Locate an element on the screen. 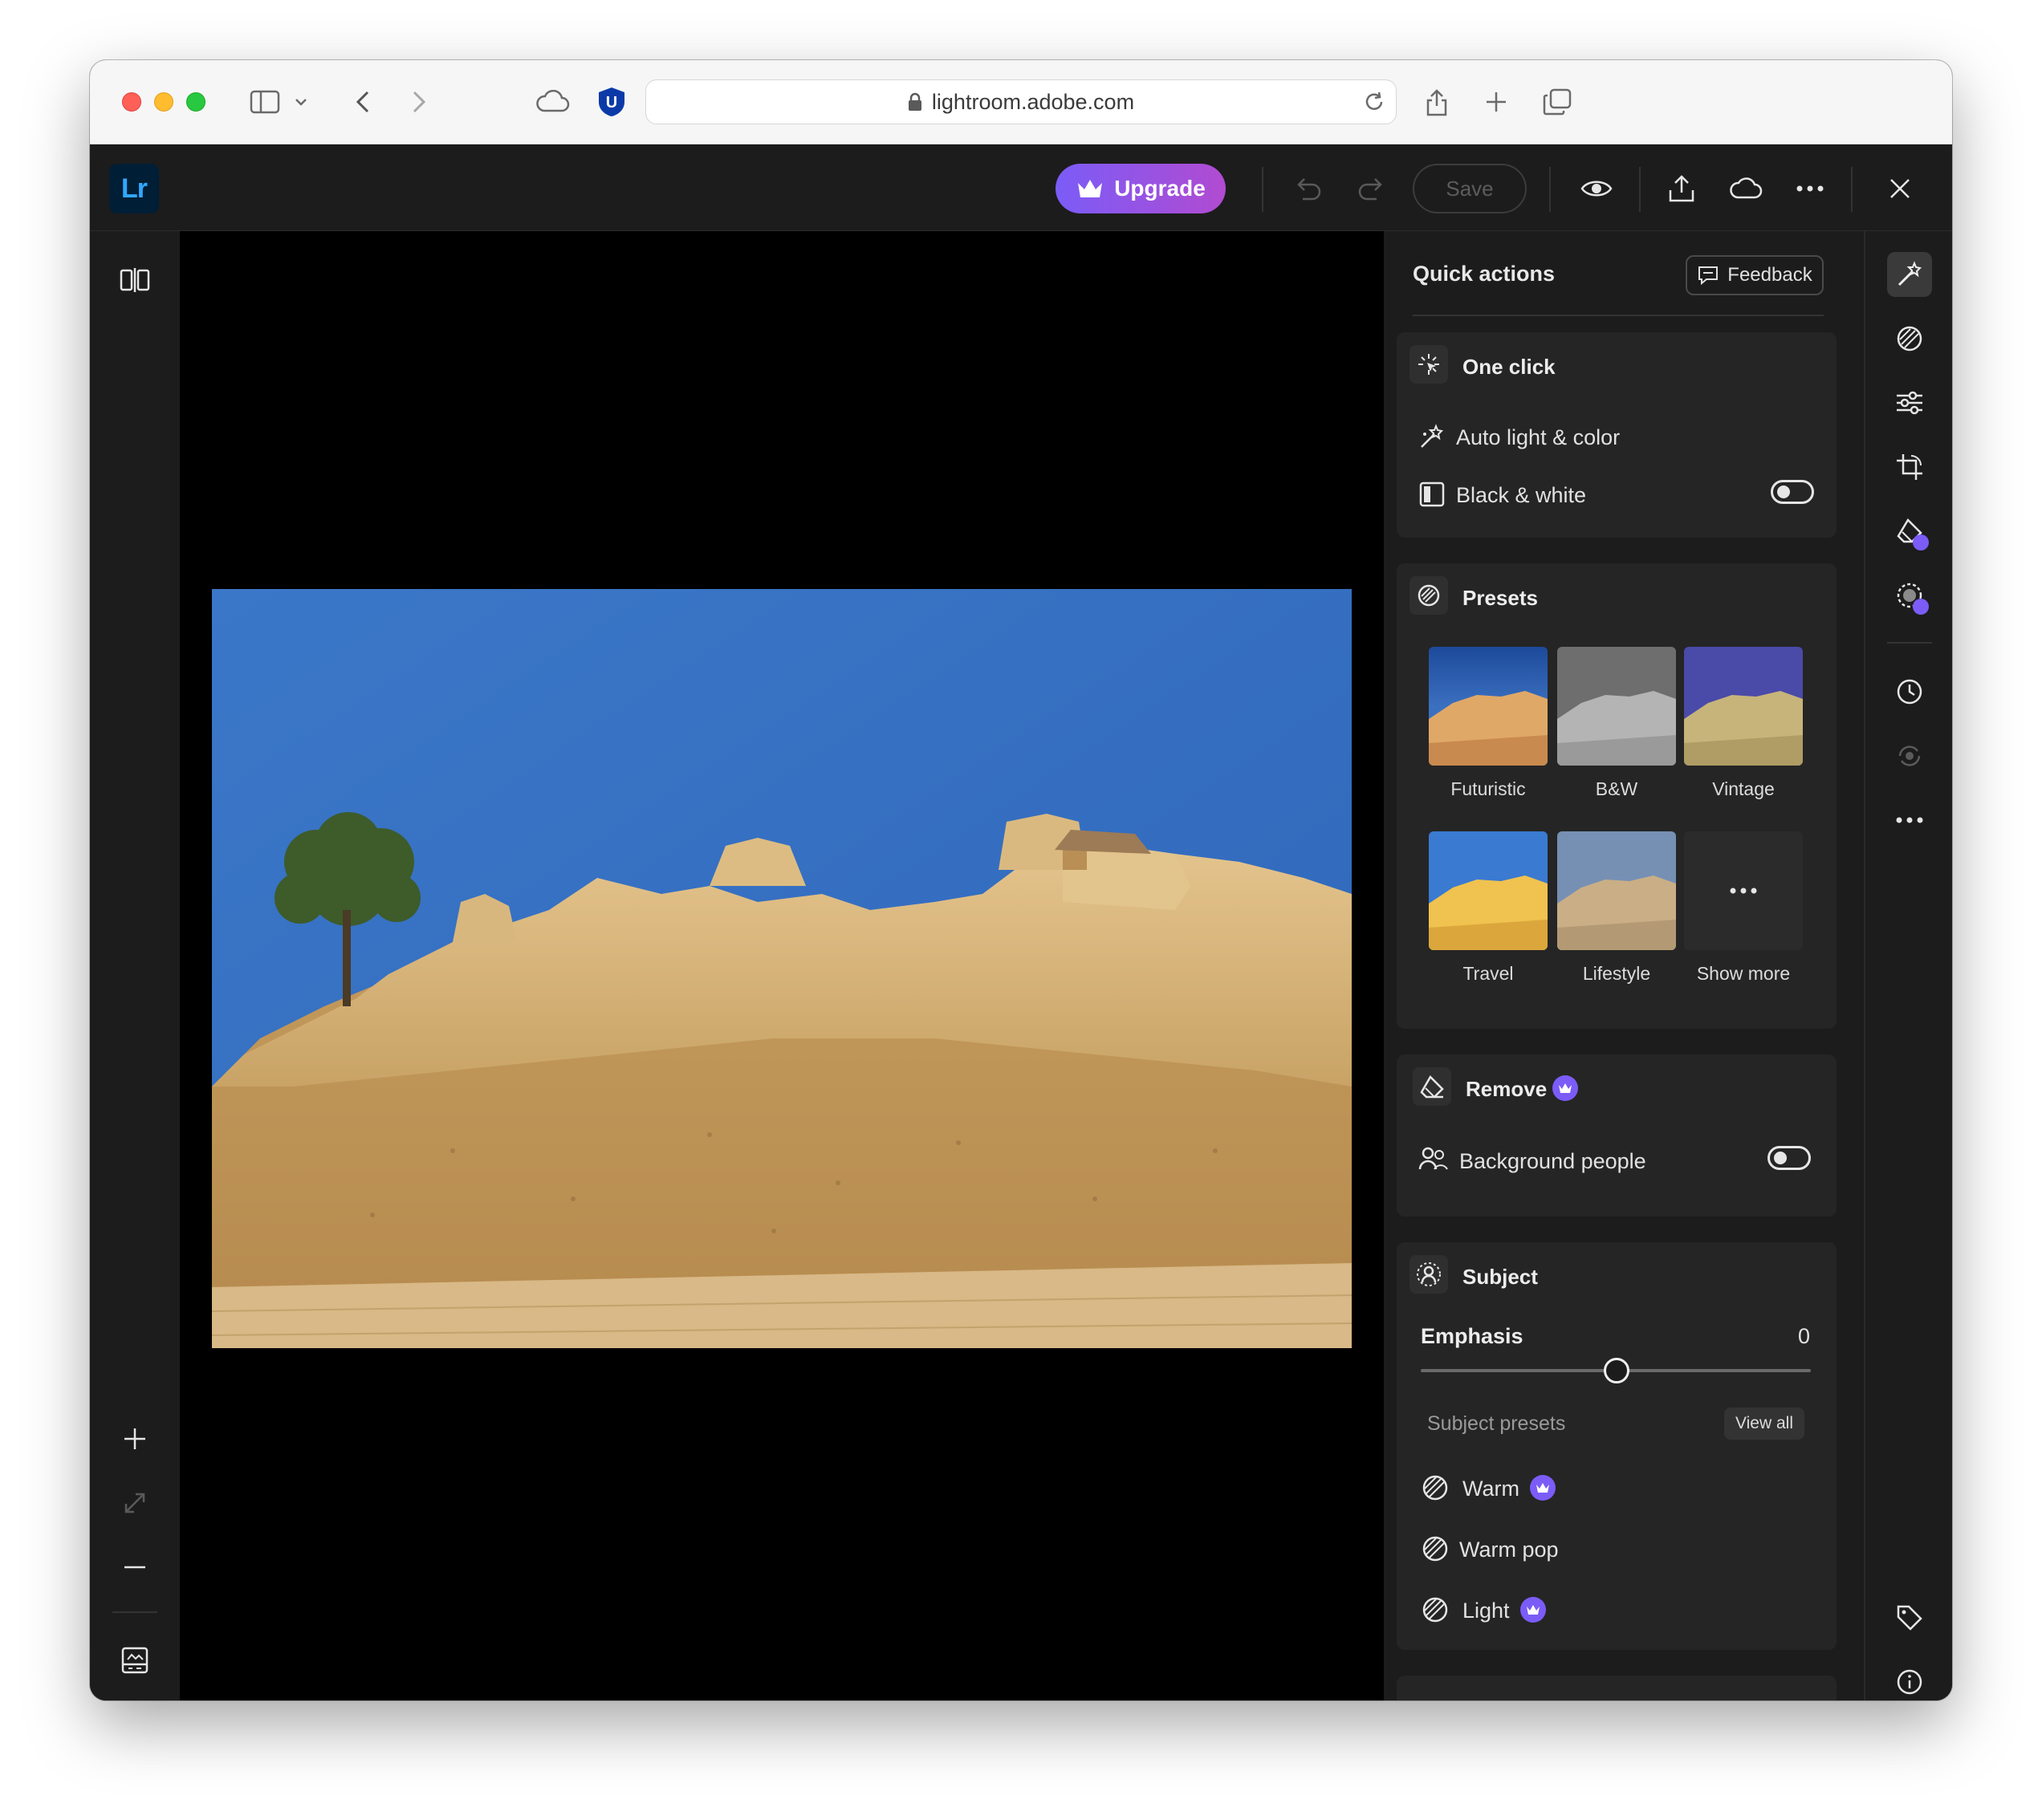  filmstrip-icon is located at coordinates (135, 1660).